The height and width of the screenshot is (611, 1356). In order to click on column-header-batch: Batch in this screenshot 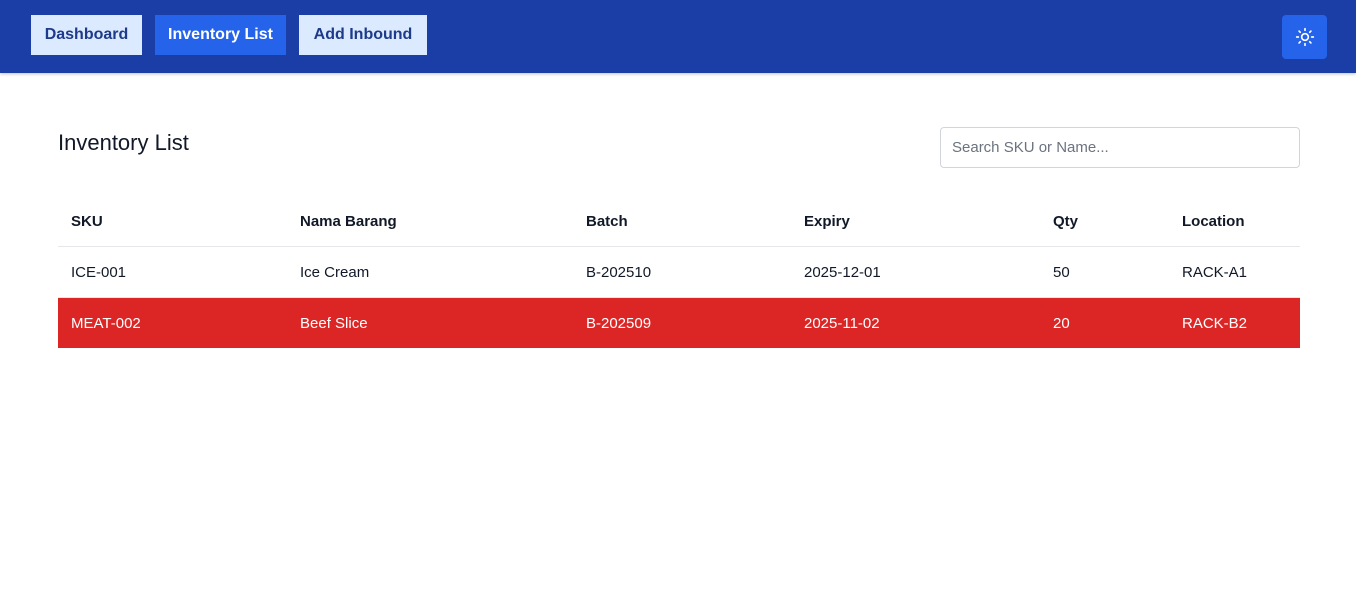, I will do `click(682, 222)`.